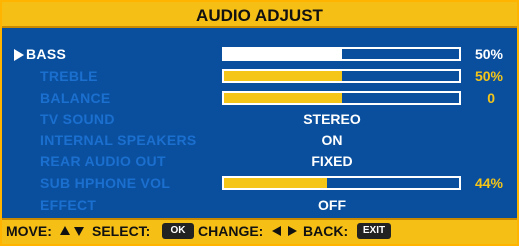 This screenshot has width=519, height=246. What do you see at coordinates (326, 231) in the screenshot?
I see `back-hint-label: BACK:` at bounding box center [326, 231].